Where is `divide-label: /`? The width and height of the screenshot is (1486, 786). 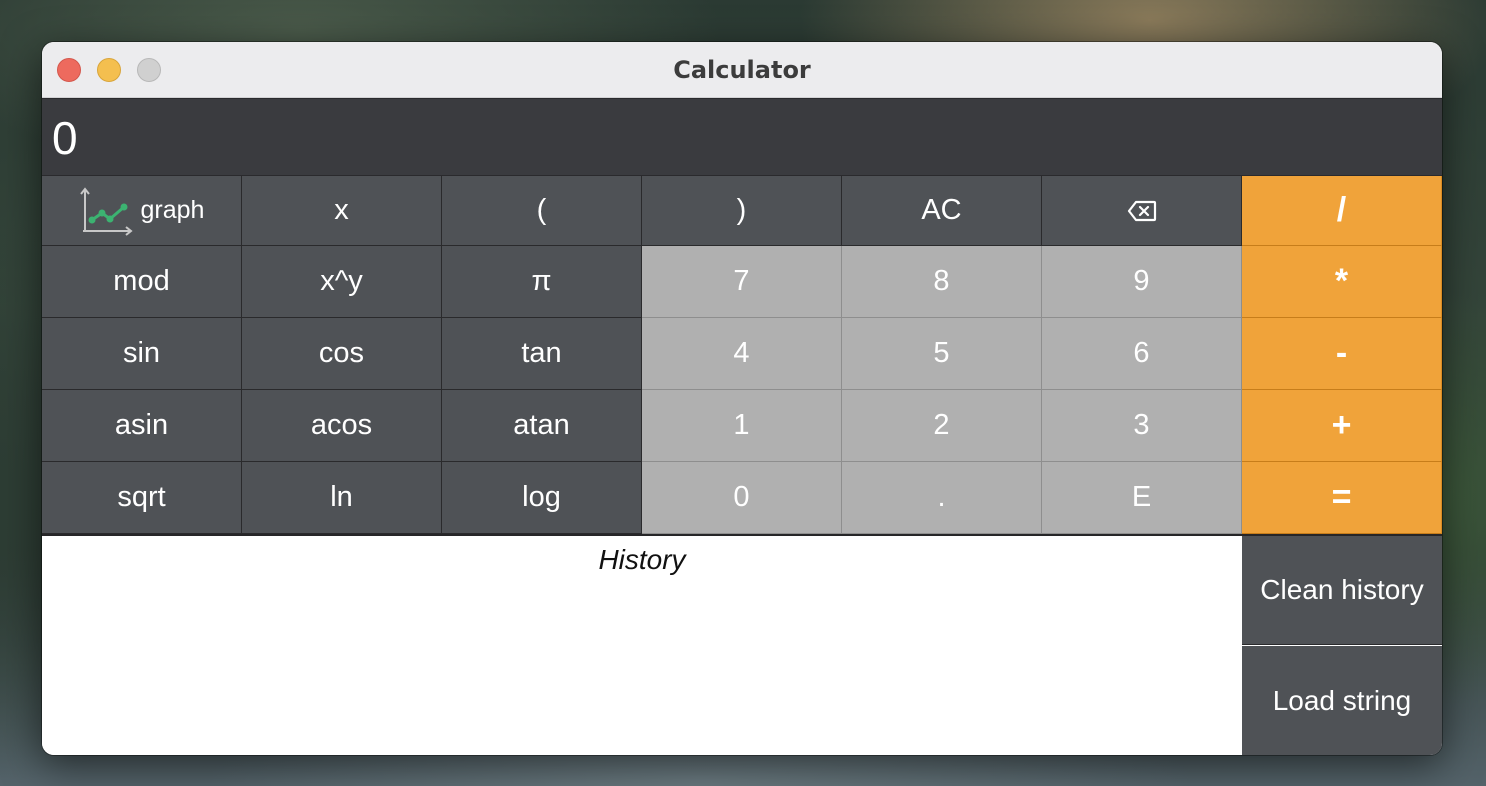
divide-label: / is located at coordinates (1341, 210).